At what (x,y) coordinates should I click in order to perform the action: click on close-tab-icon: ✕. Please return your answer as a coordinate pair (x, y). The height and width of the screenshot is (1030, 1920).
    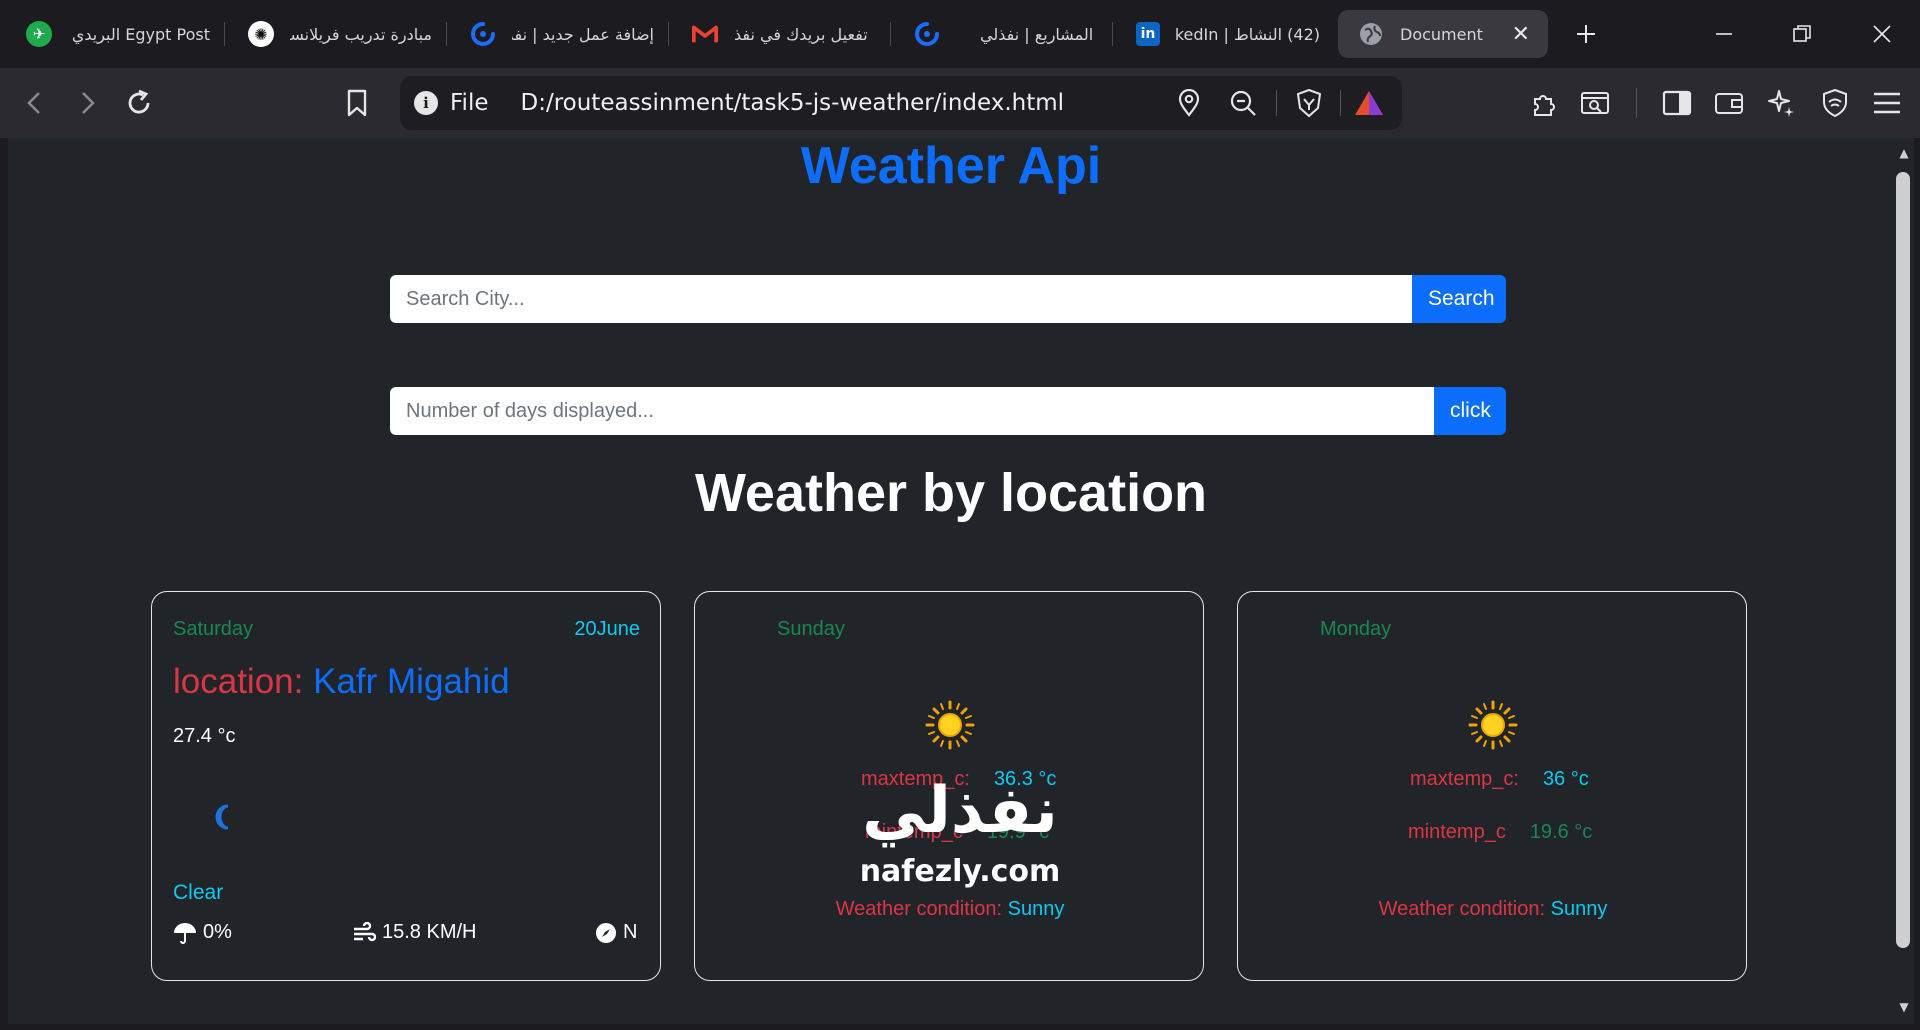
    Looking at the image, I should click on (1521, 34).